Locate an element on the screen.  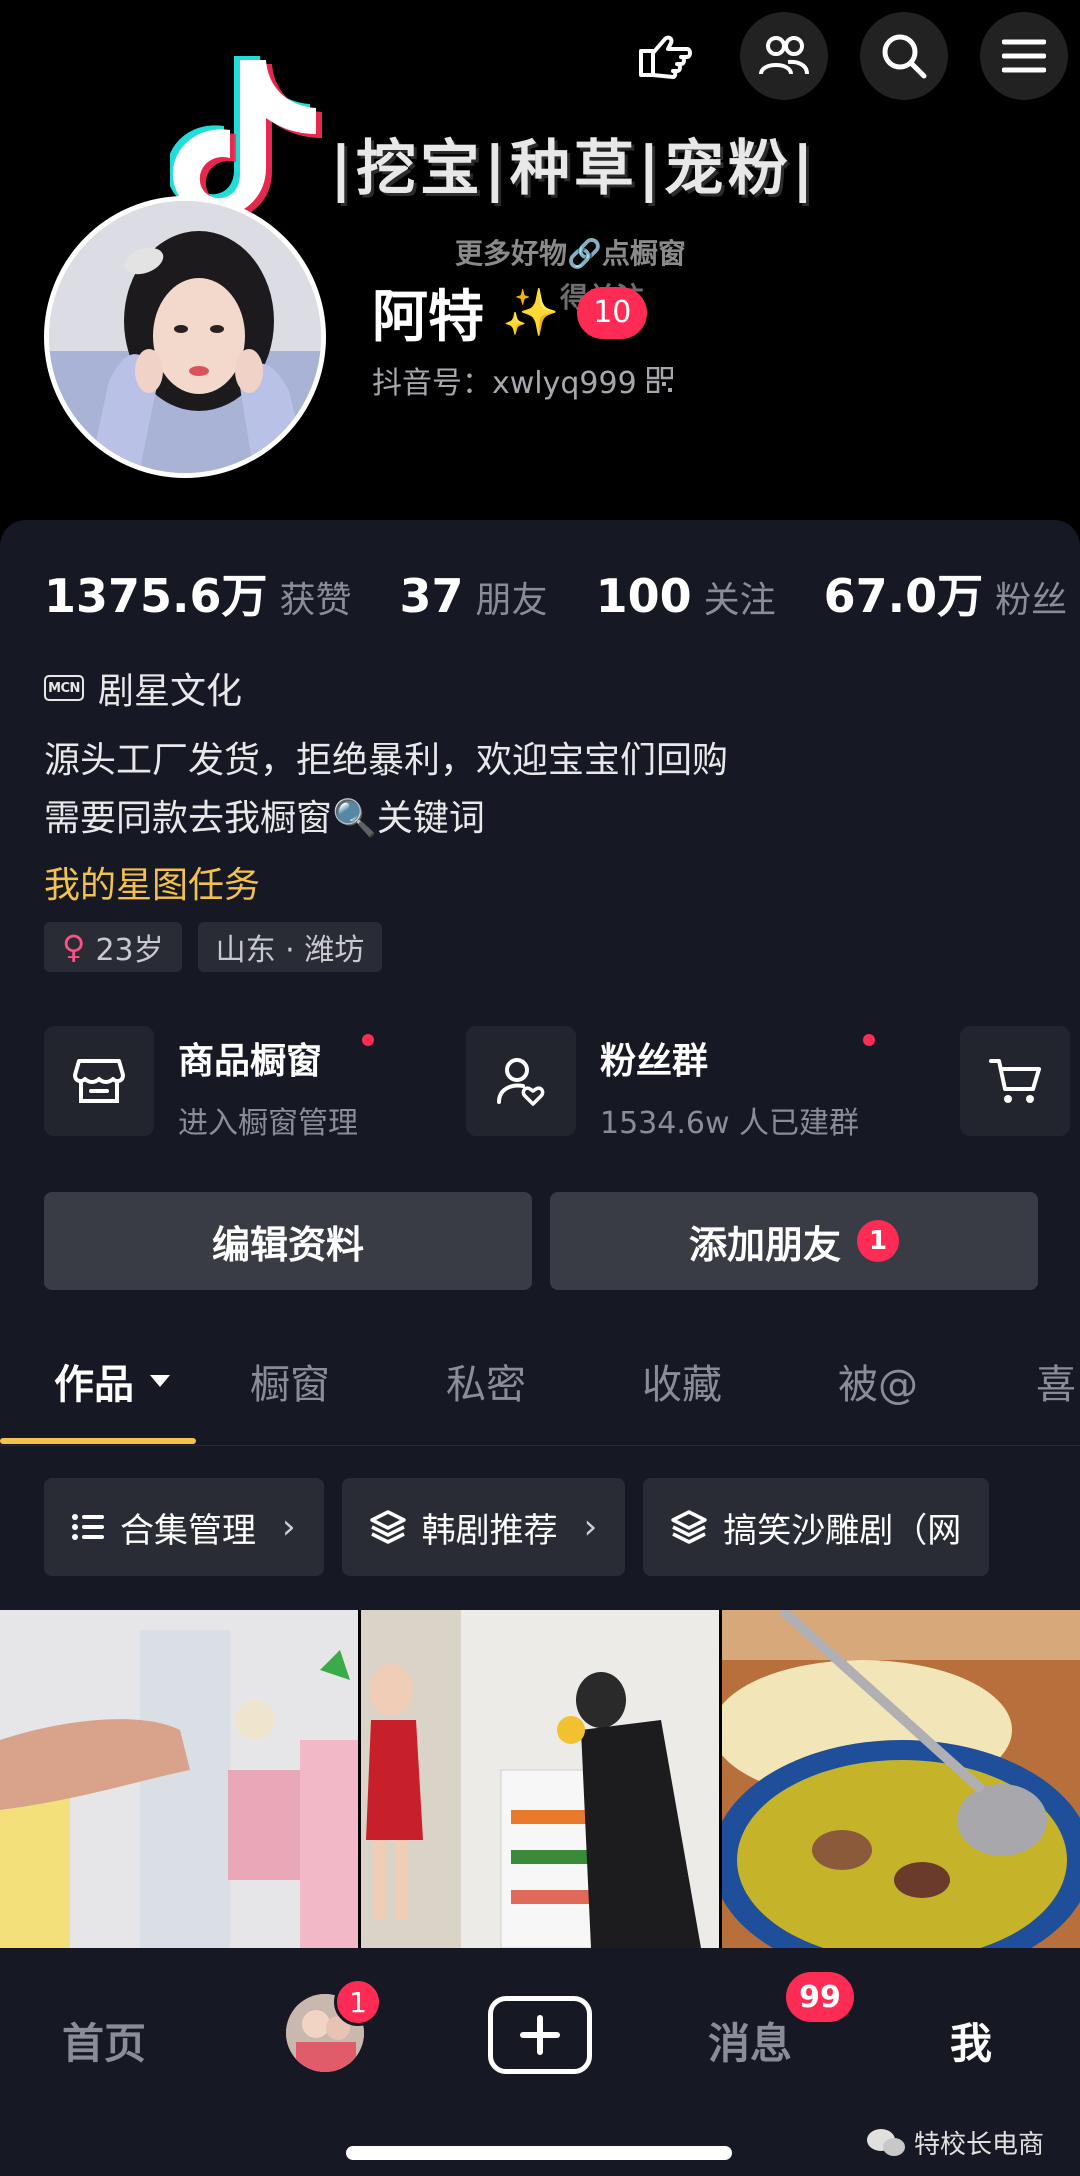
bio-line-1: 源头工厂发货，拒绝暴利，欢迎宝宝们回购 is located at coordinates (386, 760).